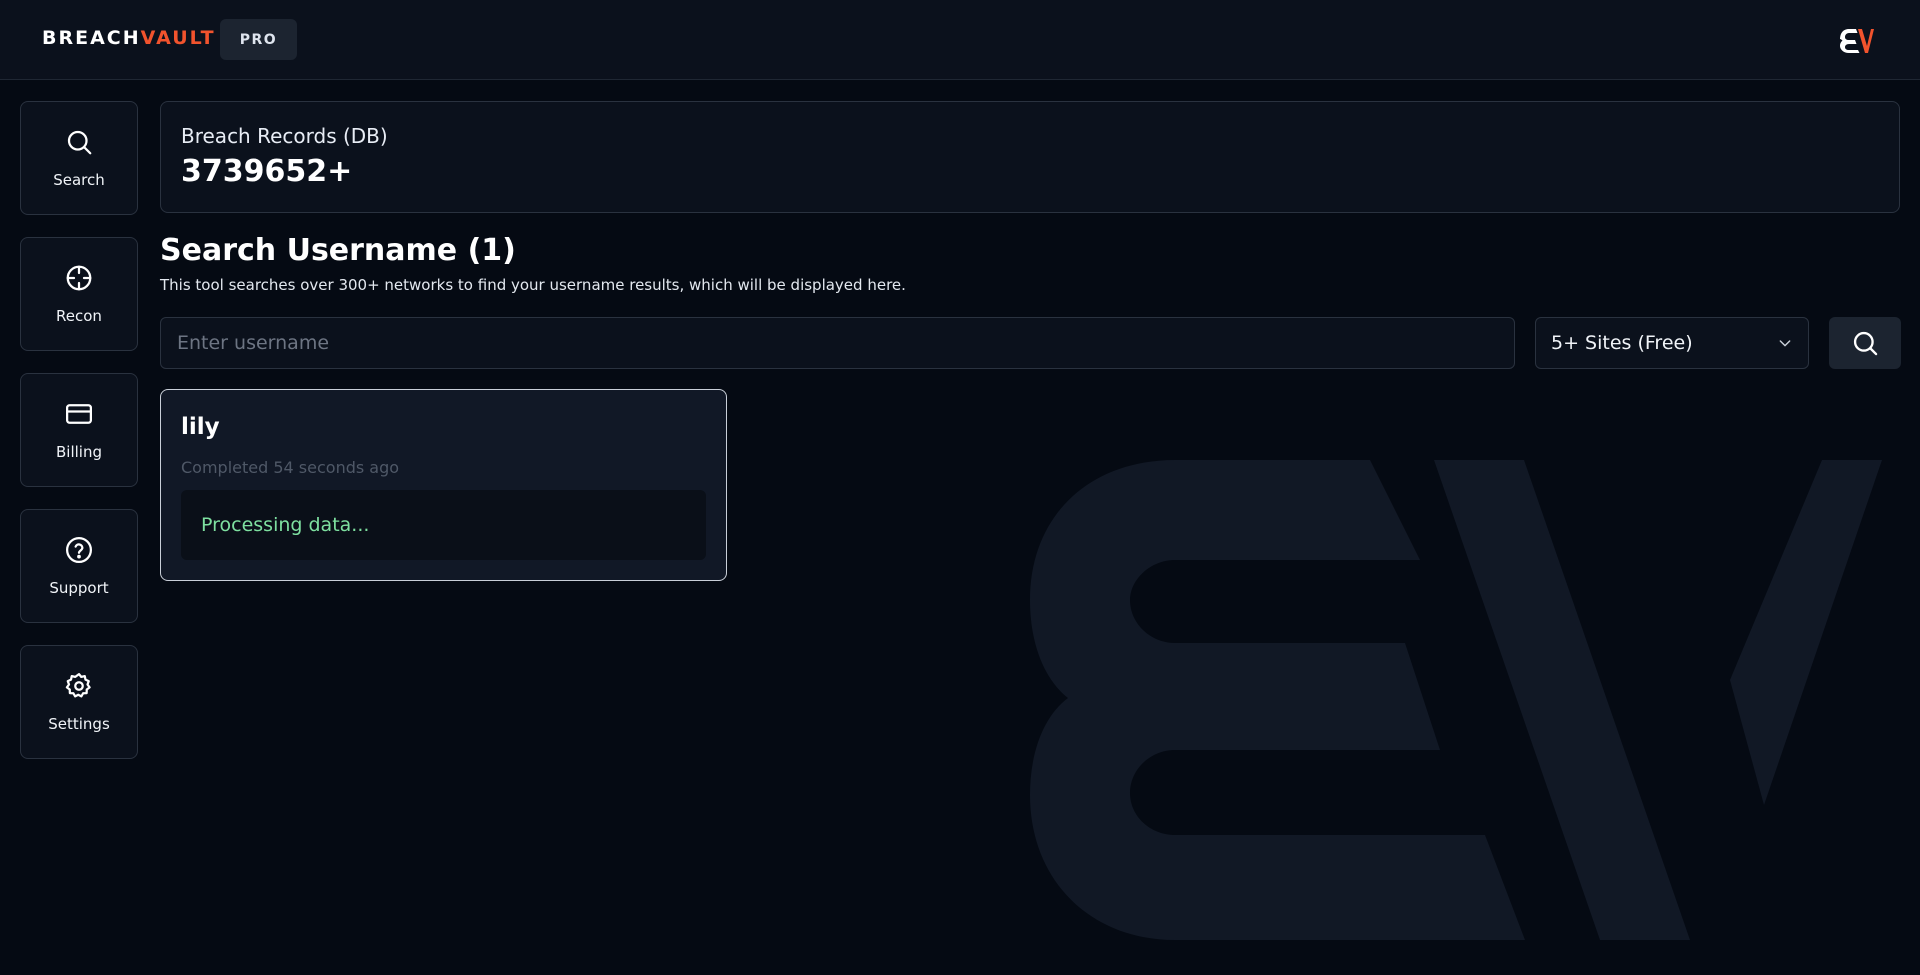 This screenshot has height=975, width=1920. I want to click on brand-logo: BREACHVAULT, so click(129, 38).